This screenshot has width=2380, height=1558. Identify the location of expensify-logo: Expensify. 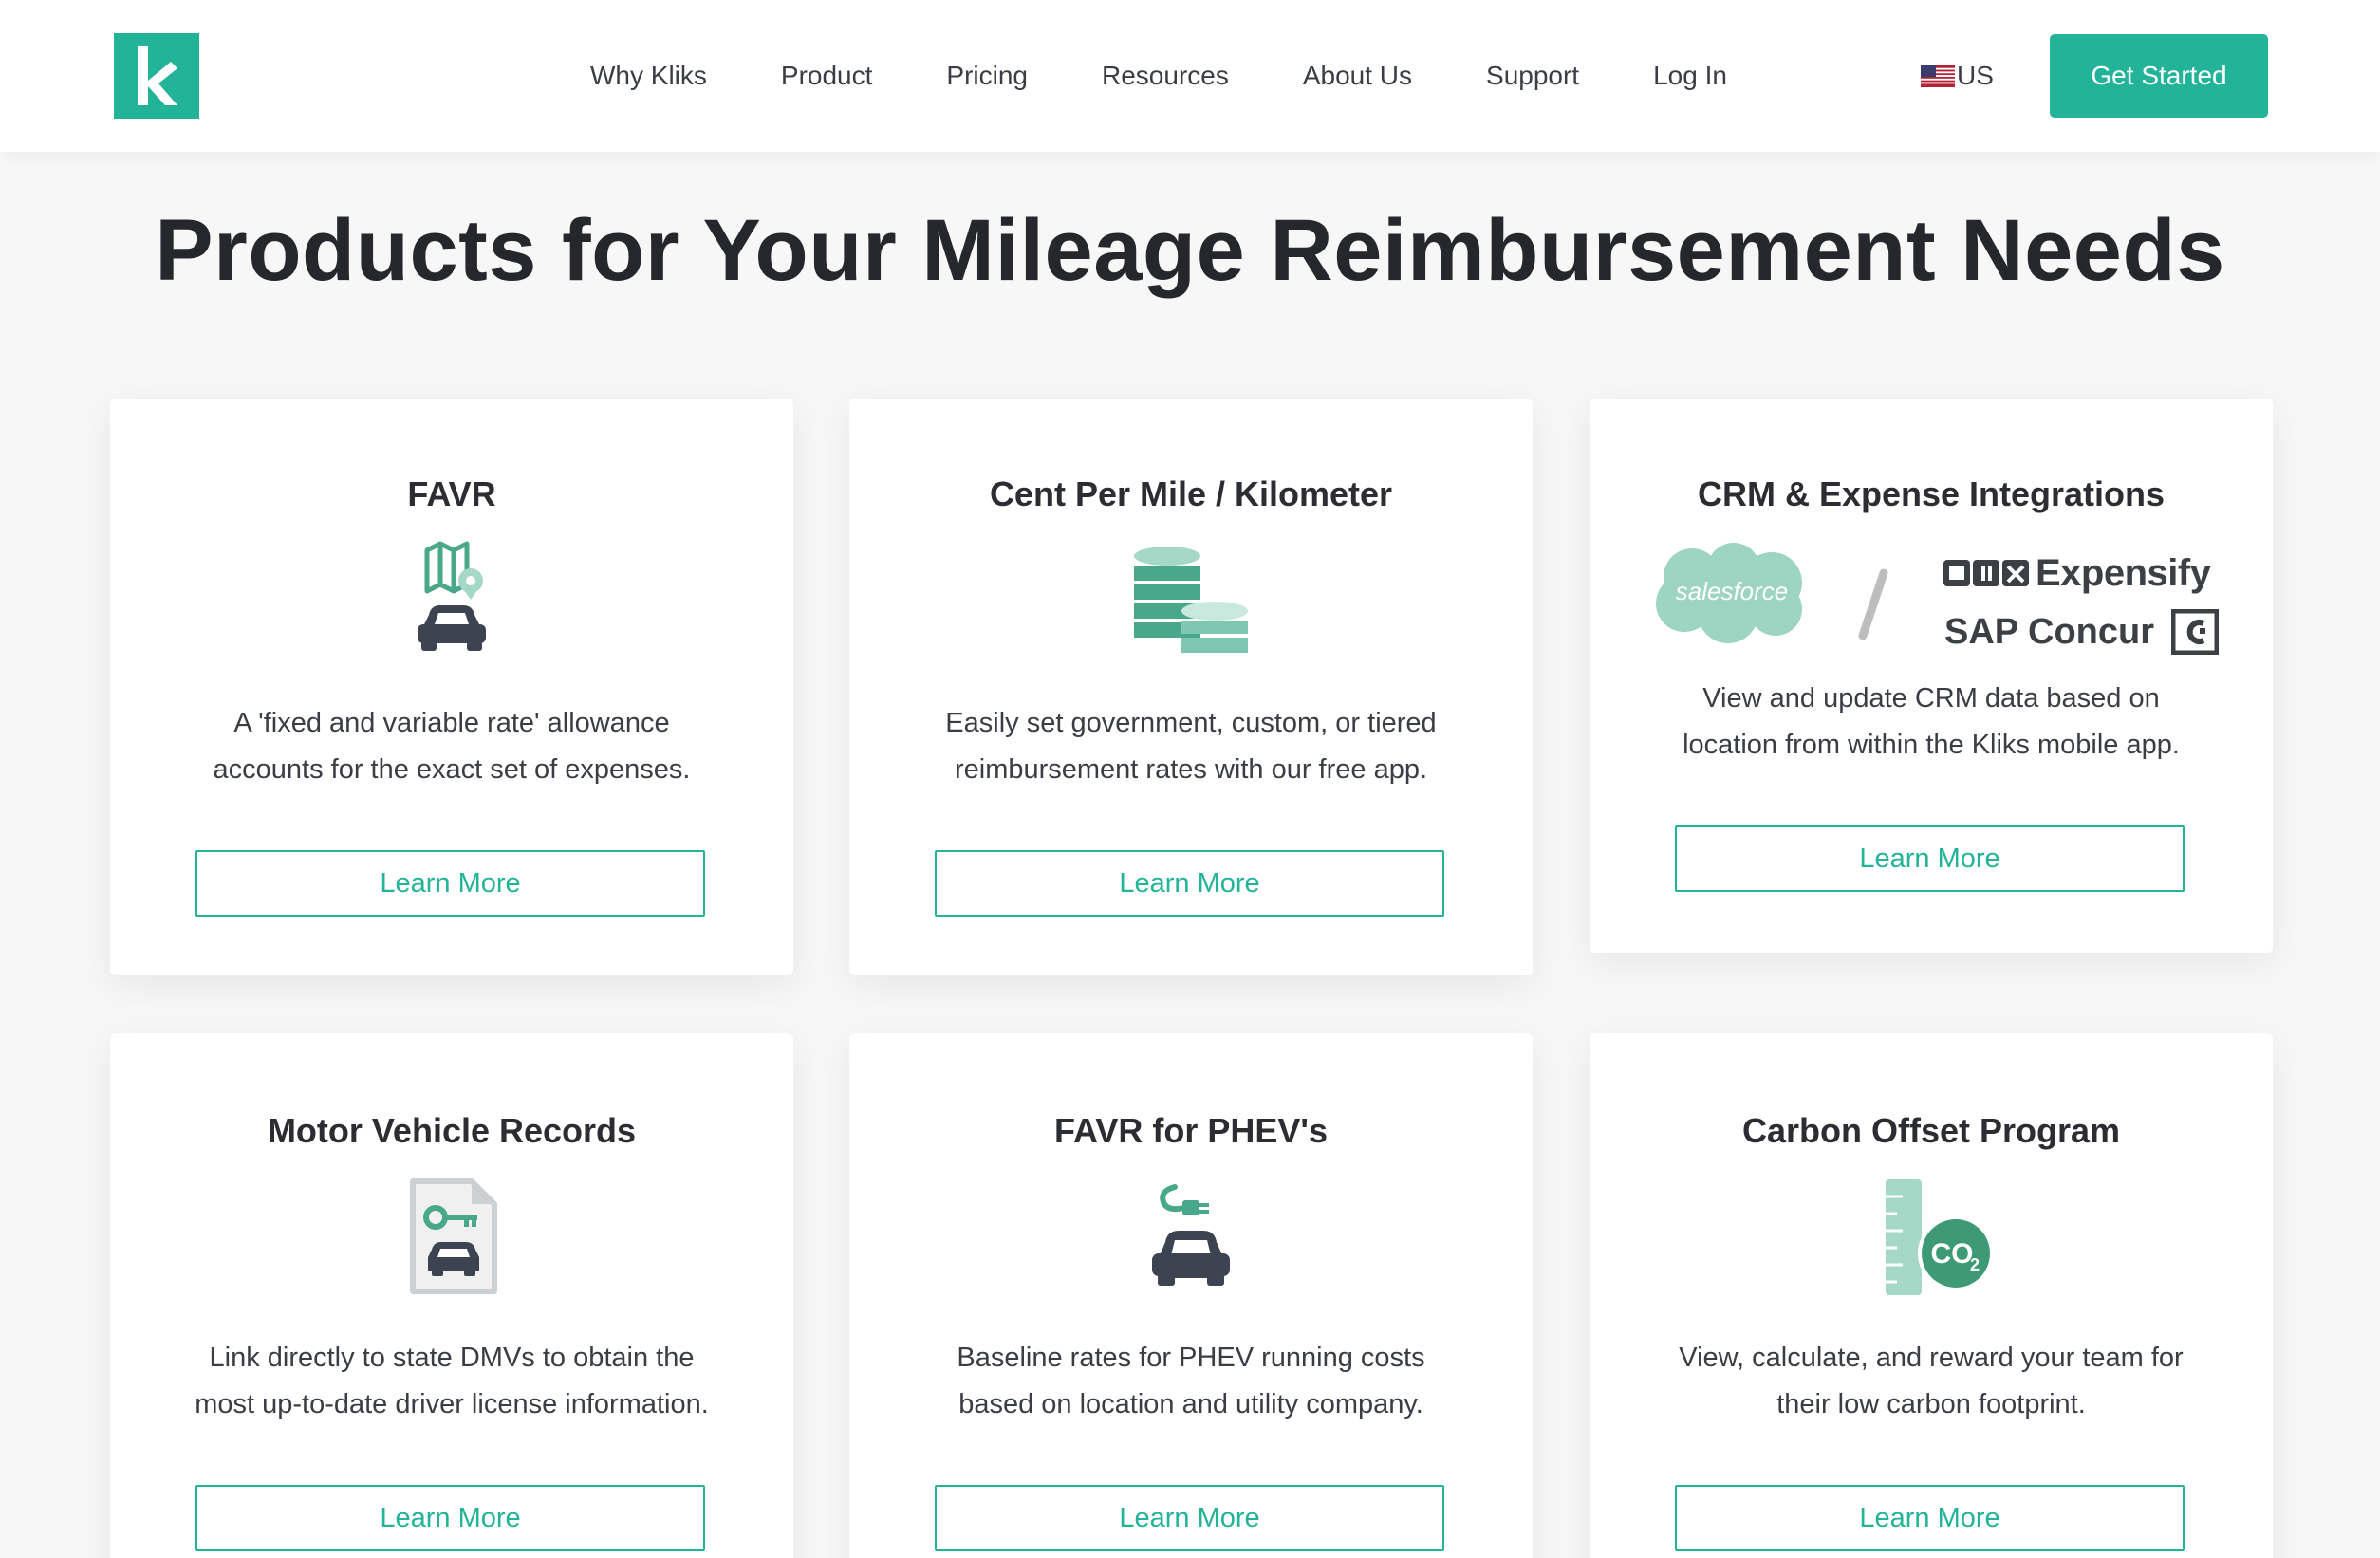
(2077, 573).